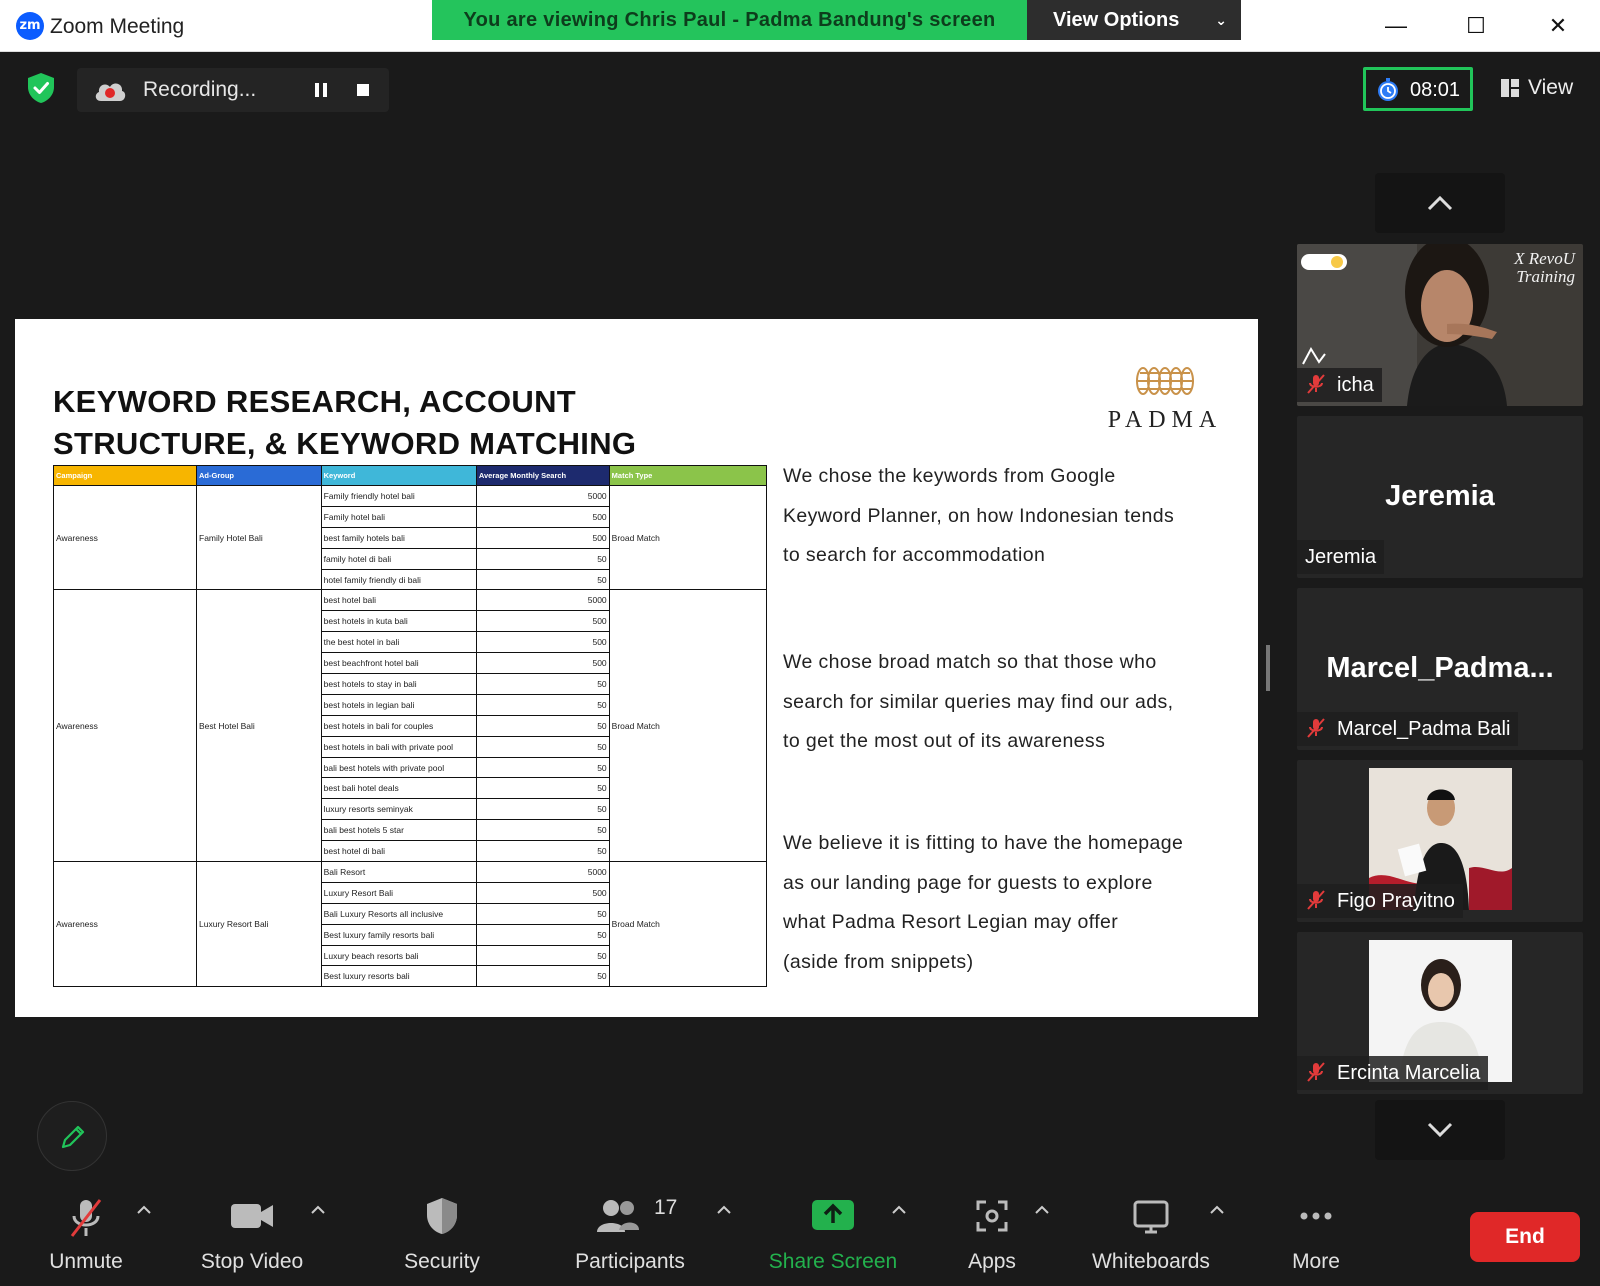 This screenshot has width=1600, height=1286. Describe the element at coordinates (442, 1236) in the screenshot. I see `security-button: Security` at that location.